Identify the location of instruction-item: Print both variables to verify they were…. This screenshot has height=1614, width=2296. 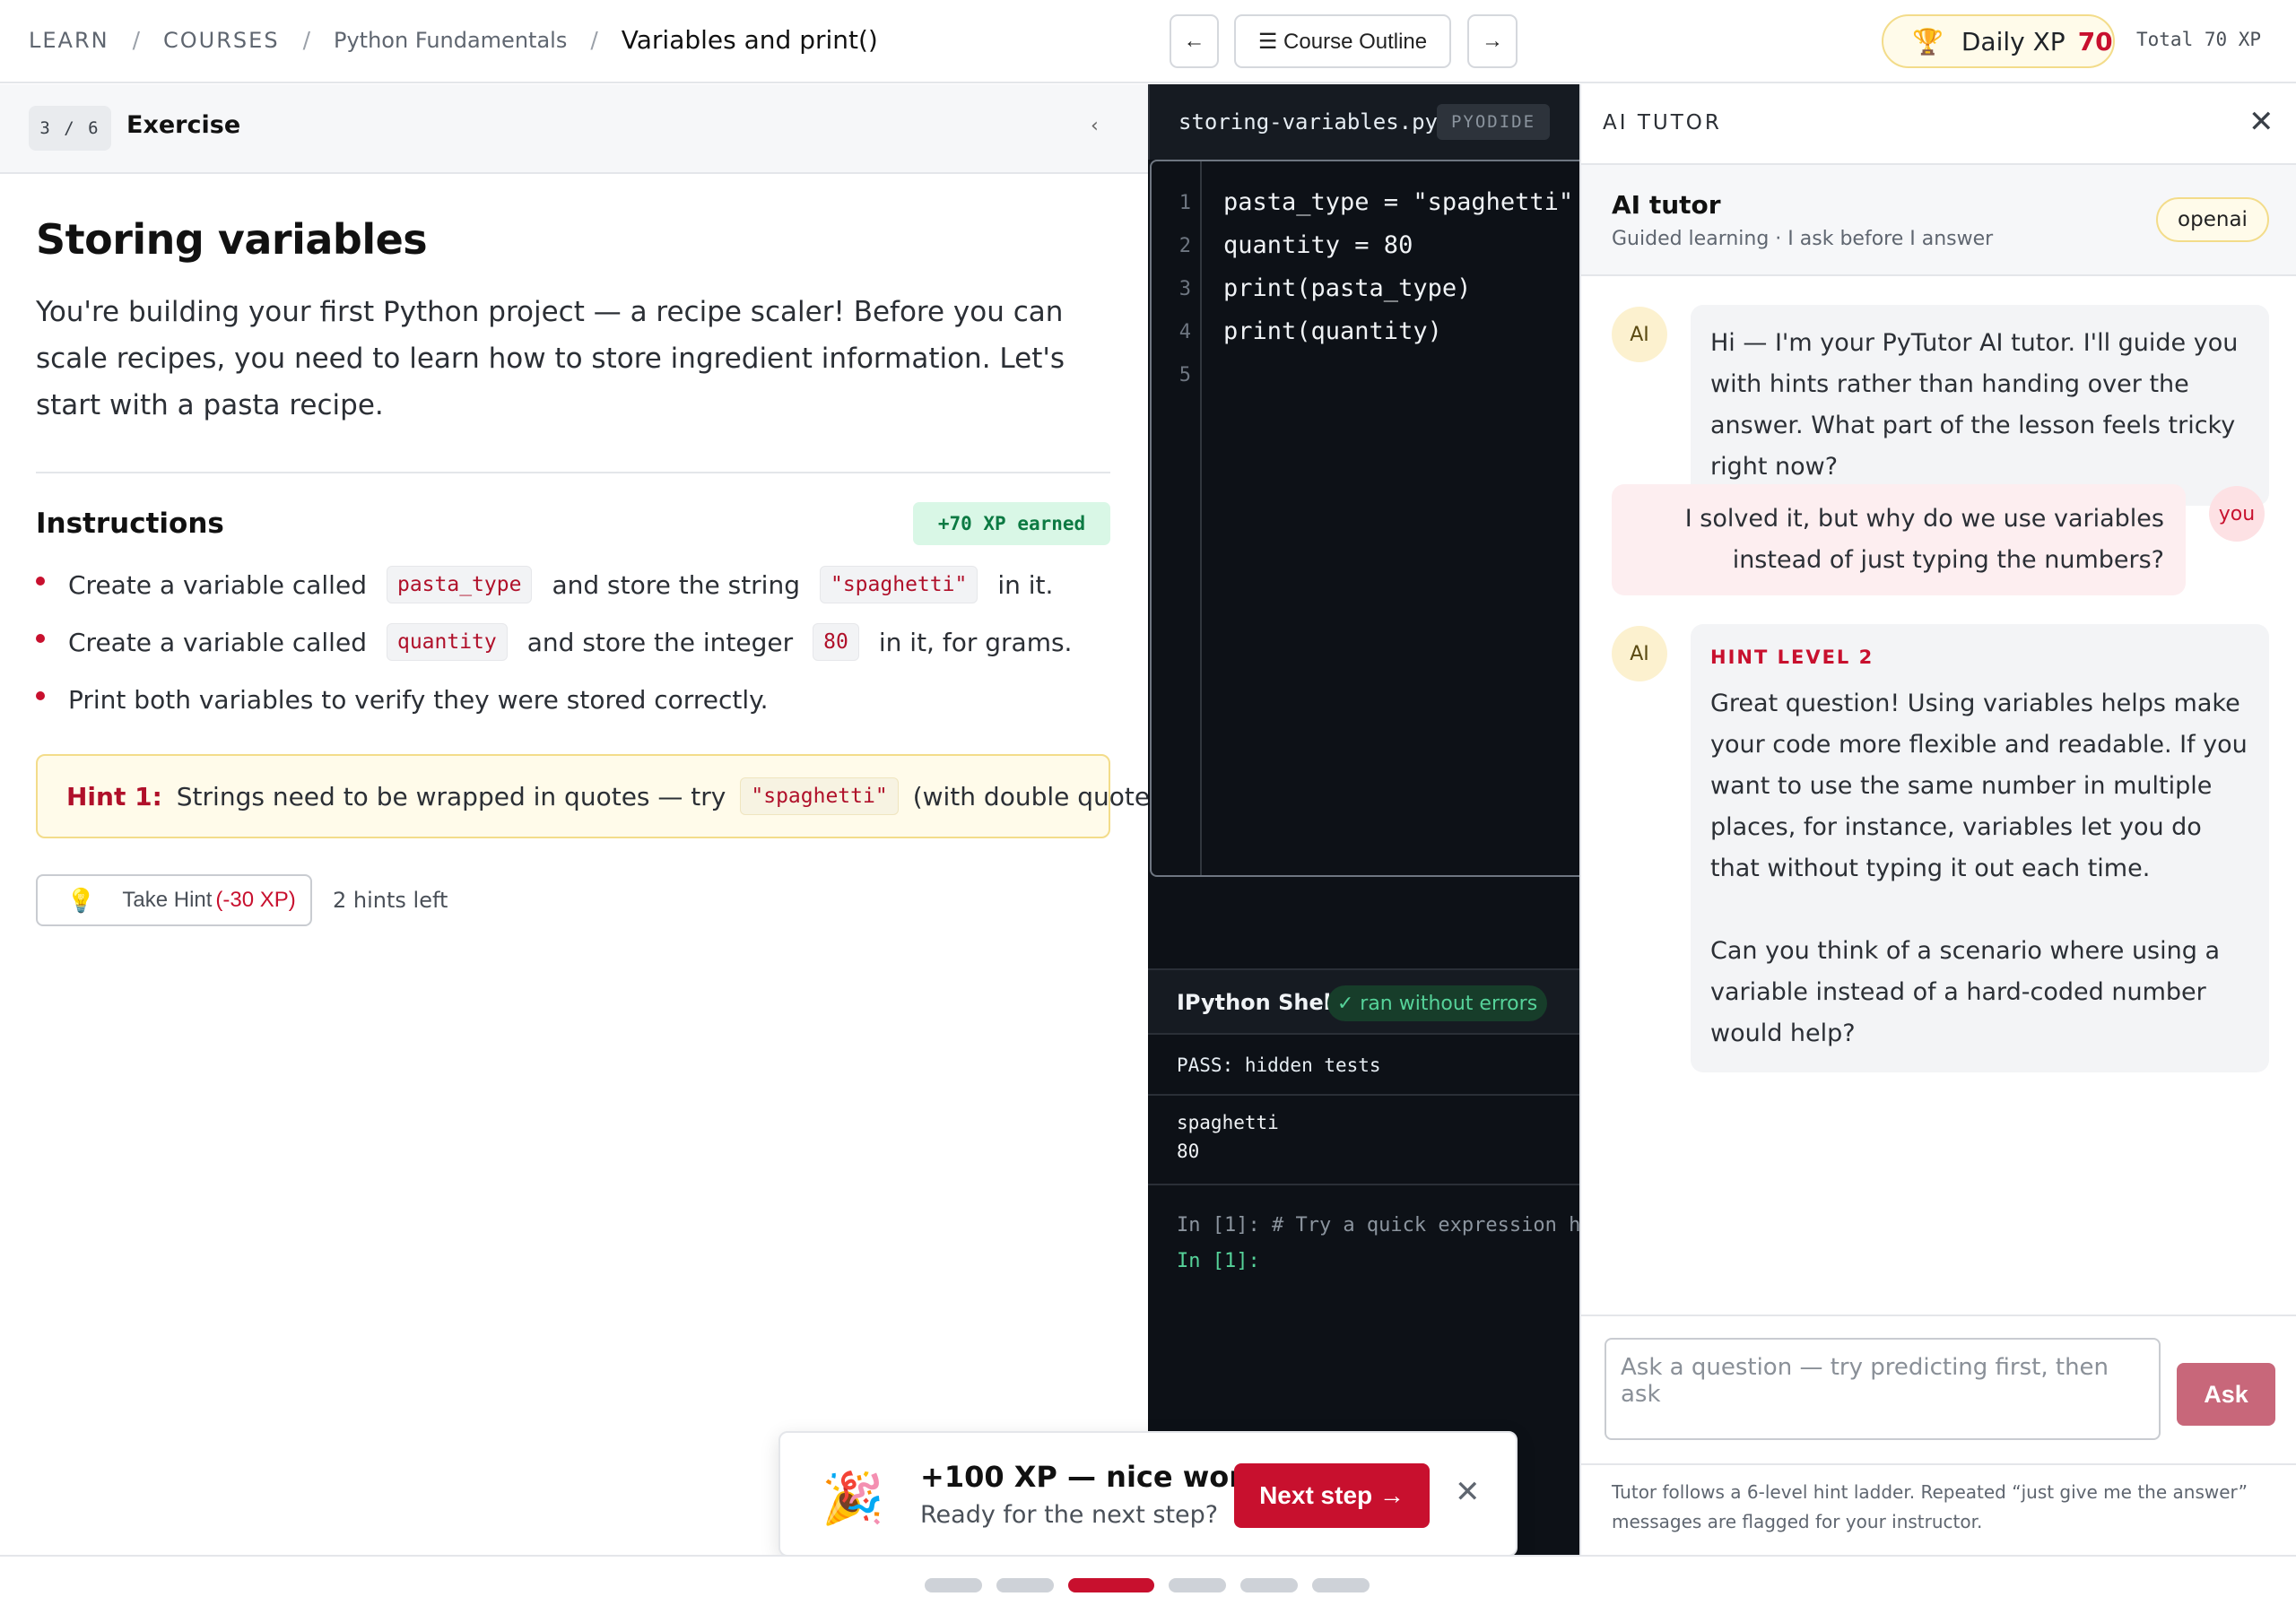
(554, 699).